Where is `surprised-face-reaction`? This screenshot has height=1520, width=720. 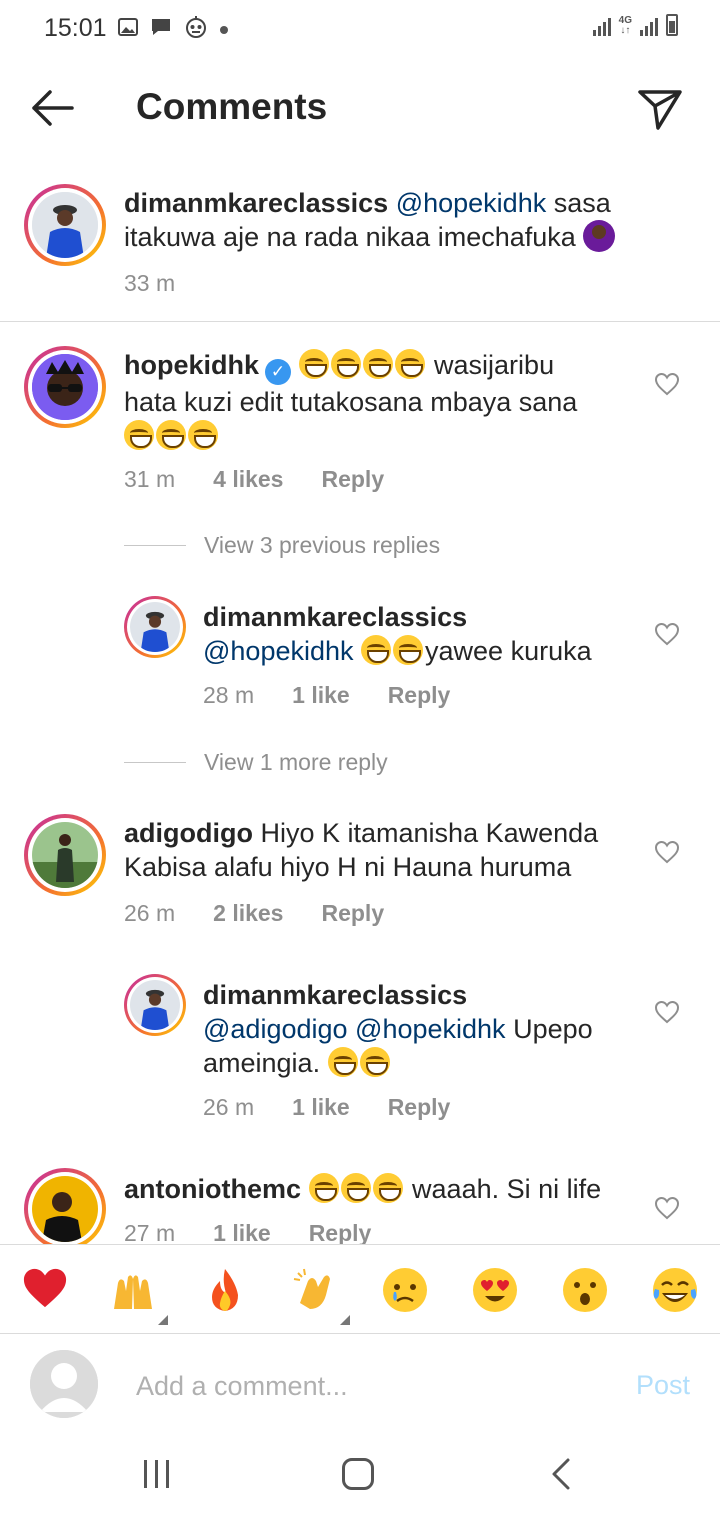
surprised-face-reaction is located at coordinates (585, 1290).